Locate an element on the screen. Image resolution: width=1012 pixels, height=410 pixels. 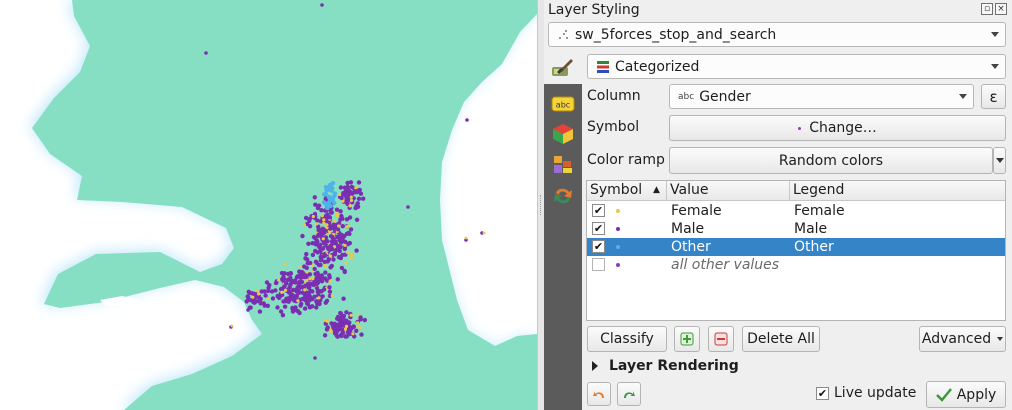
diagrams-icon is located at coordinates (563, 164).